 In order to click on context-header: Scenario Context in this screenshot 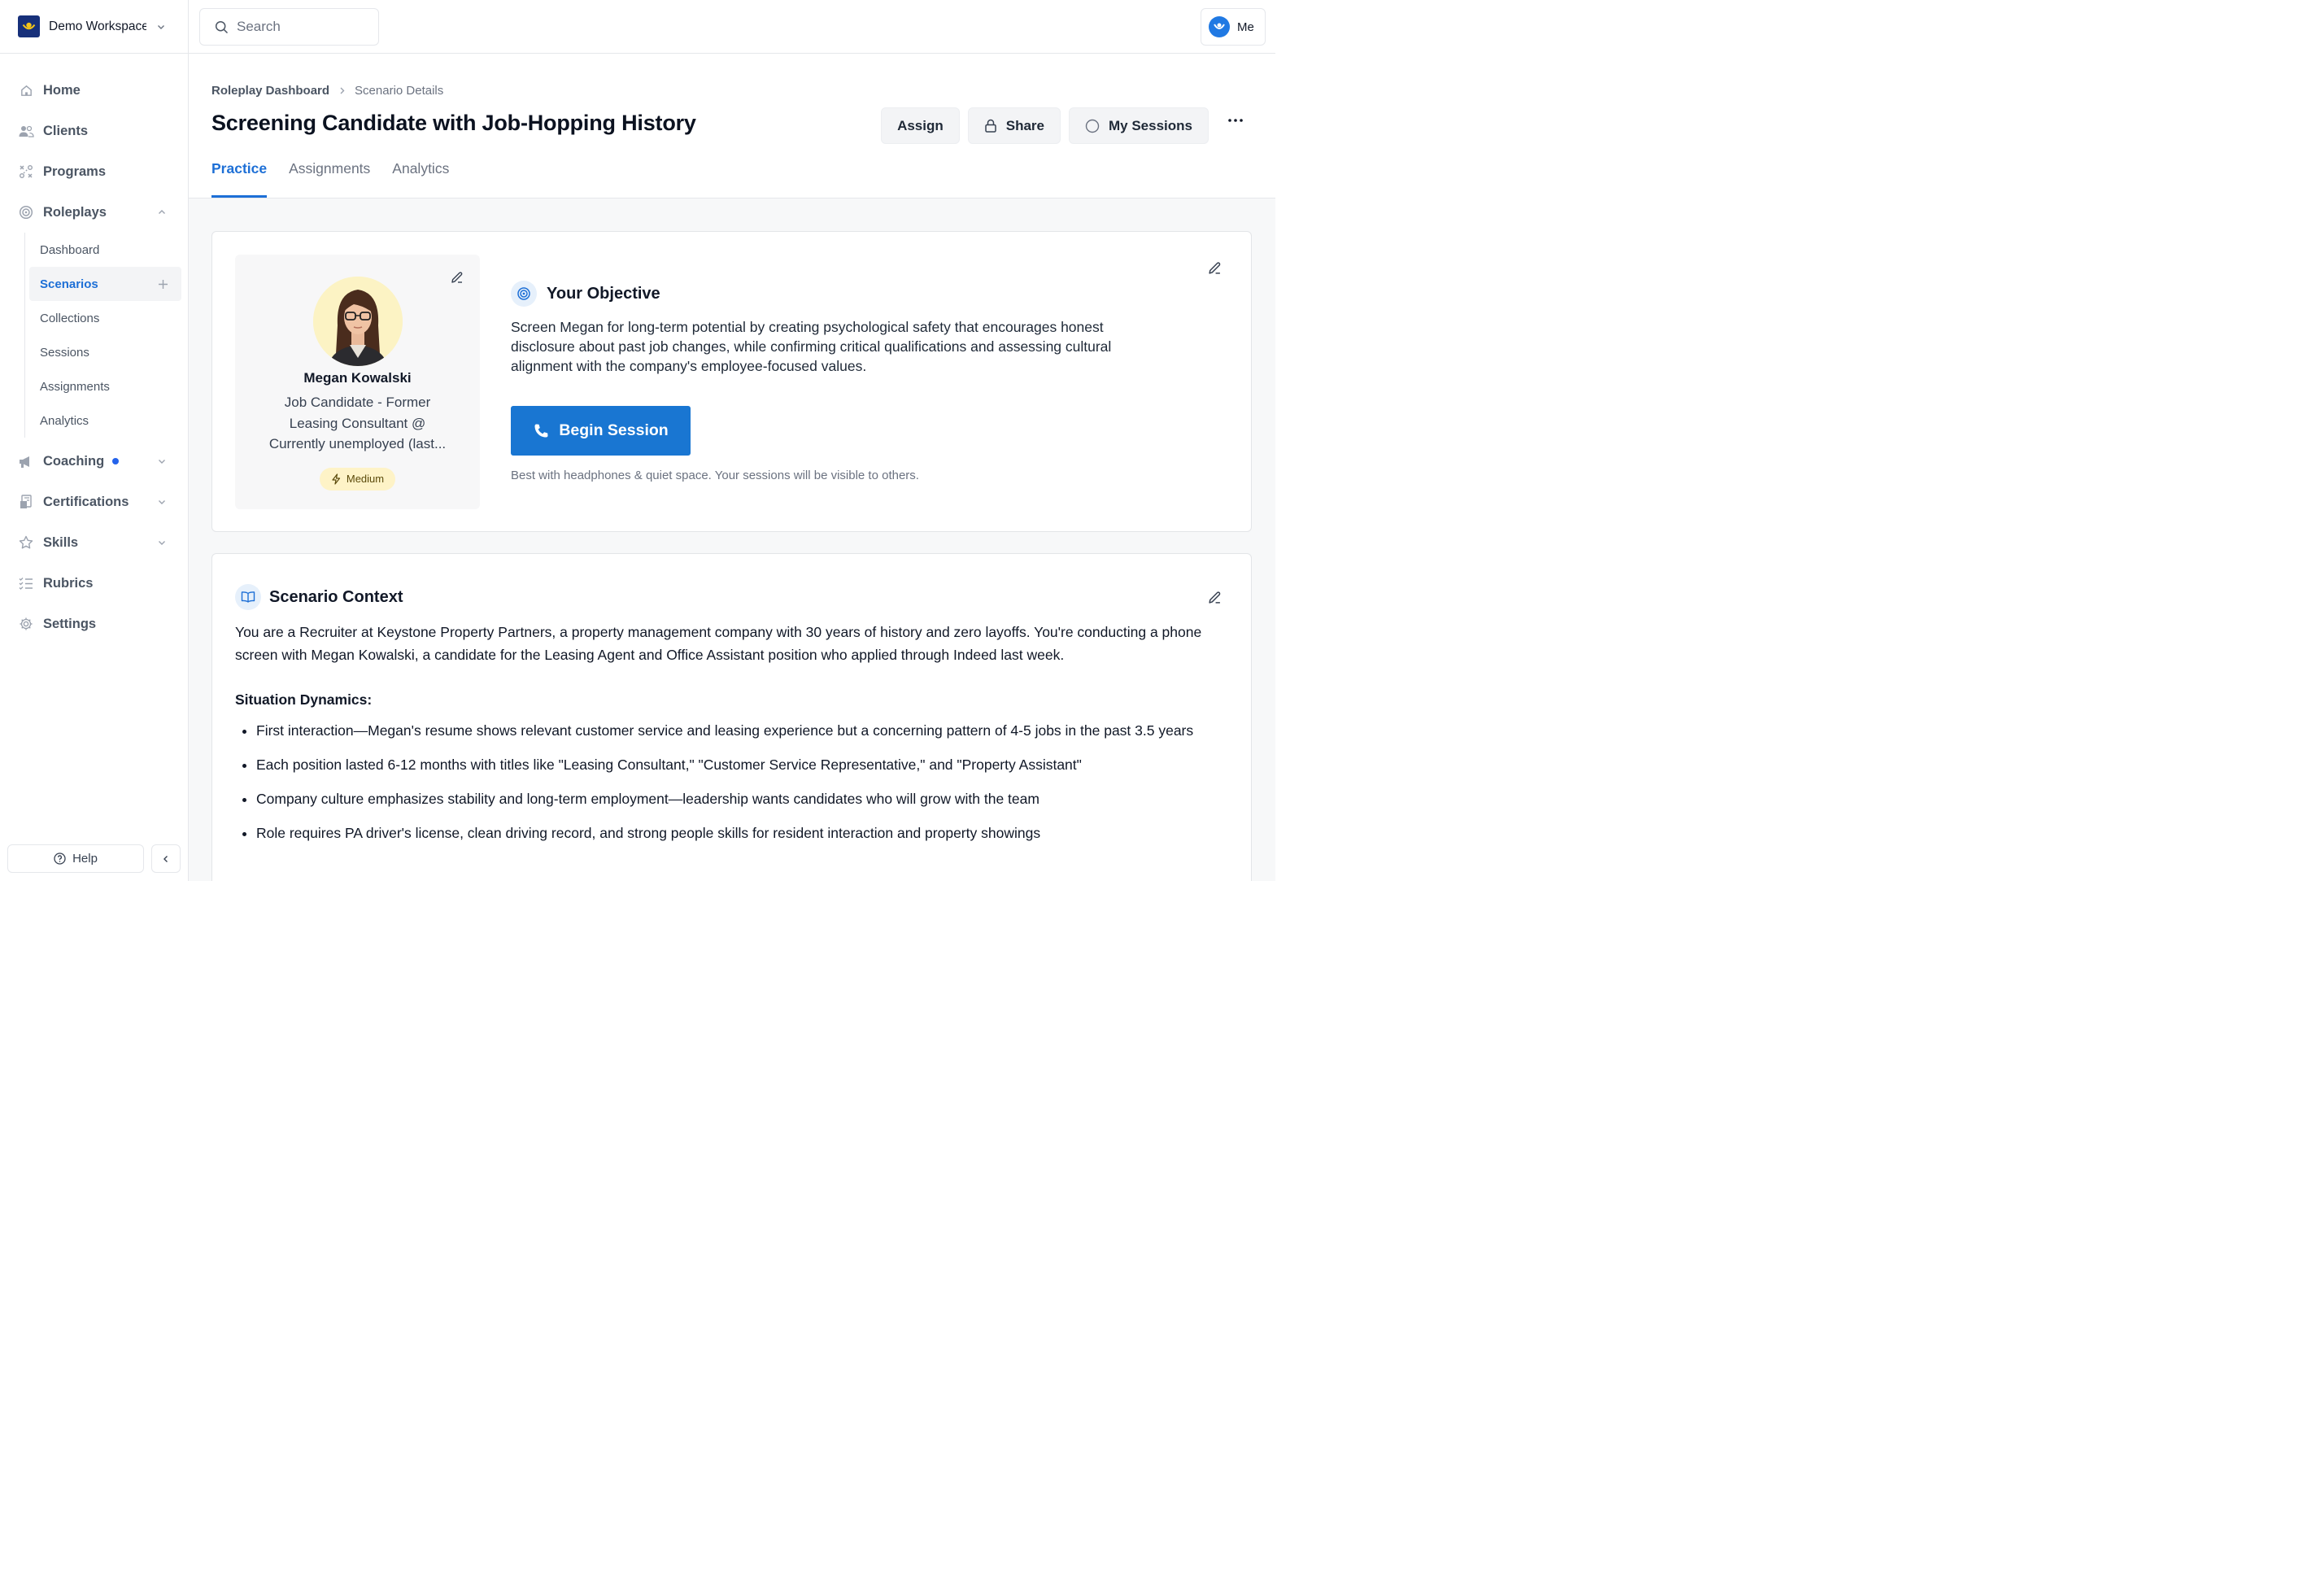, I will do `click(319, 597)`.